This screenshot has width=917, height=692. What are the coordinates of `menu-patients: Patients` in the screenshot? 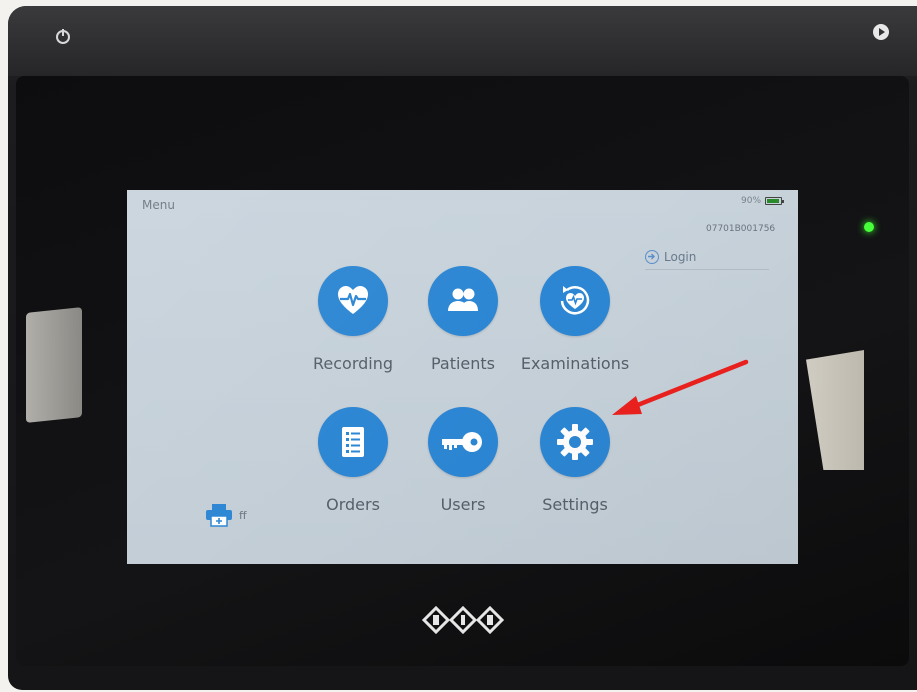 It's located at (463, 331).